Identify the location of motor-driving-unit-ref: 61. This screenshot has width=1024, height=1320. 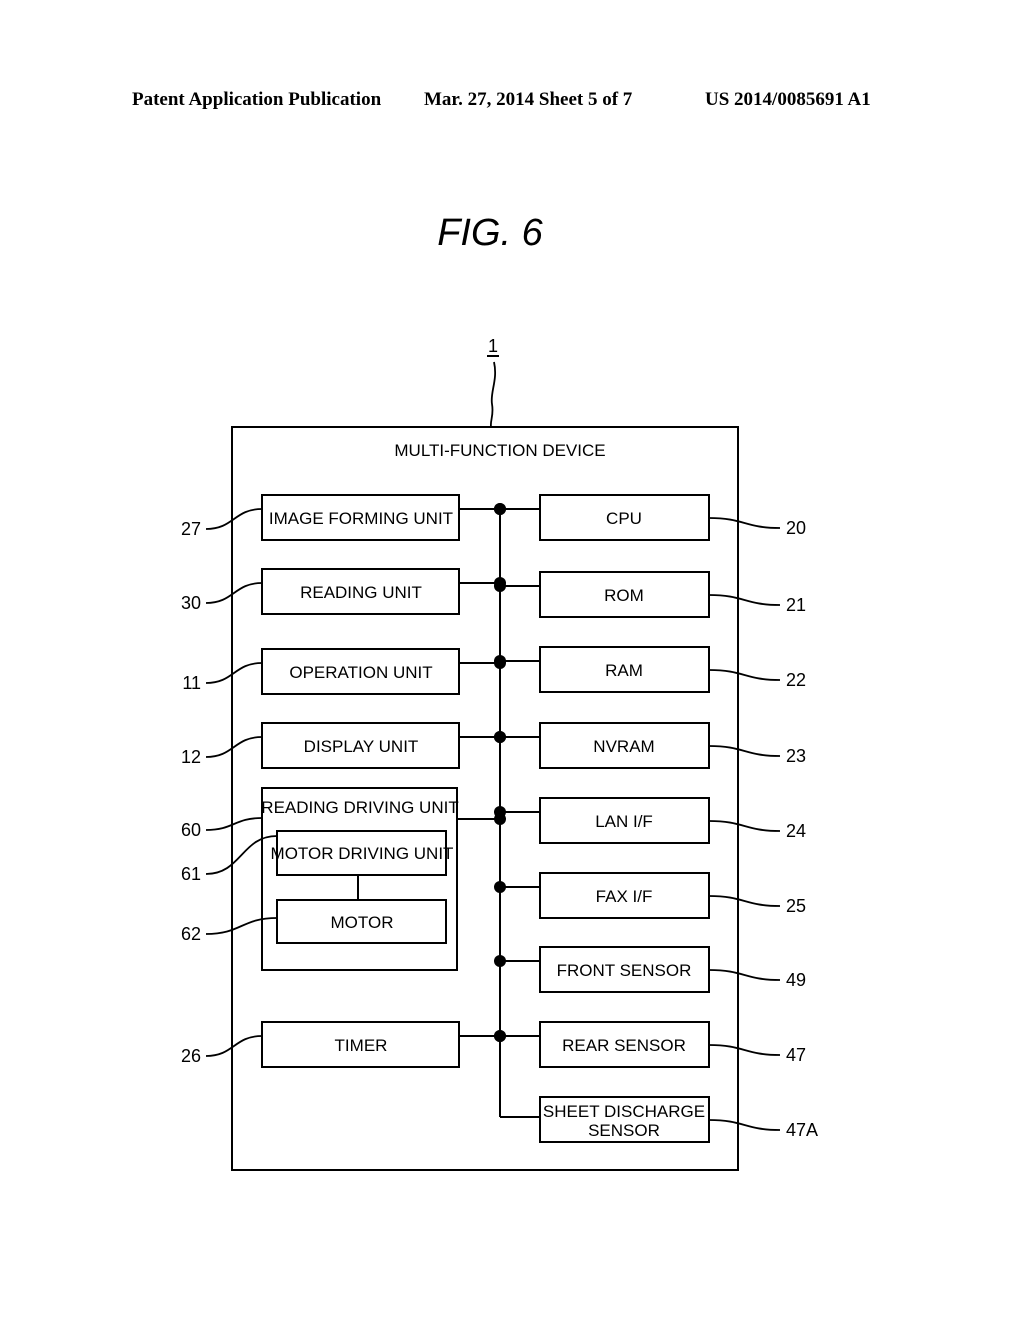
(191, 874).